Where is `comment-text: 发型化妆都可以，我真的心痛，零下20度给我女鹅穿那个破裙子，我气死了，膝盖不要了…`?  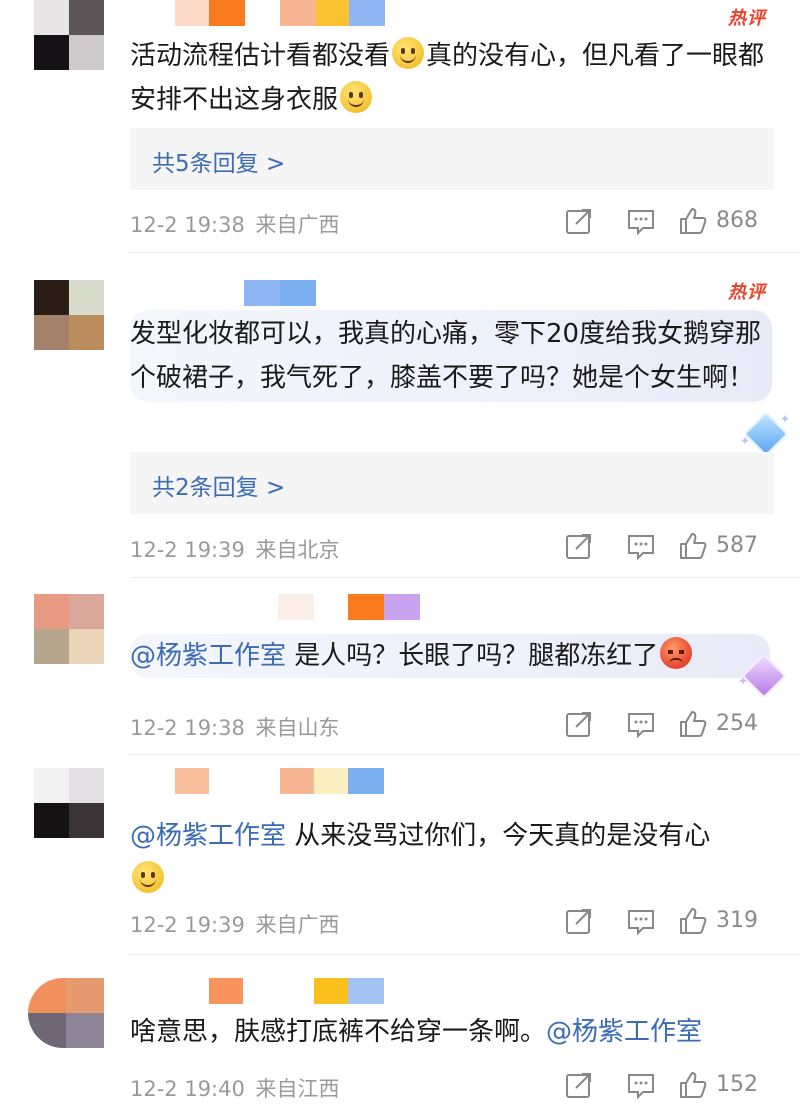 comment-text: 发型化妆都可以，我真的心痛，零下20度给我女鹅穿那个破裙子，我气死了，膝盖不要了… is located at coordinates (451, 356).